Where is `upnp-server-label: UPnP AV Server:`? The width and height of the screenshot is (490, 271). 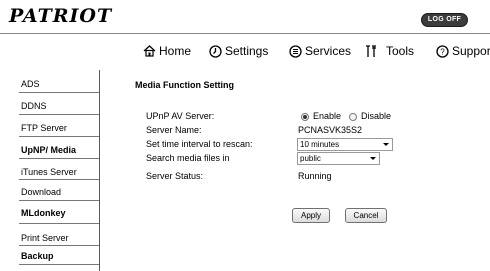
upnp-server-label: UPnP AV Server: is located at coordinates (180, 116).